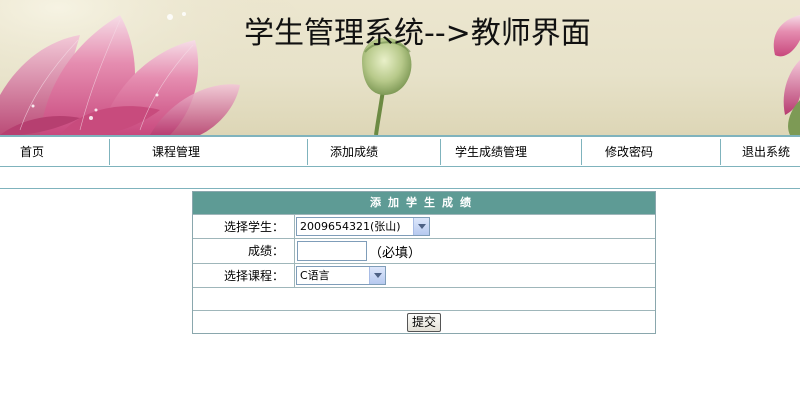 This screenshot has height=418, width=800. What do you see at coordinates (629, 152) in the screenshot?
I see `nav-item-change-password: 修改密码` at bounding box center [629, 152].